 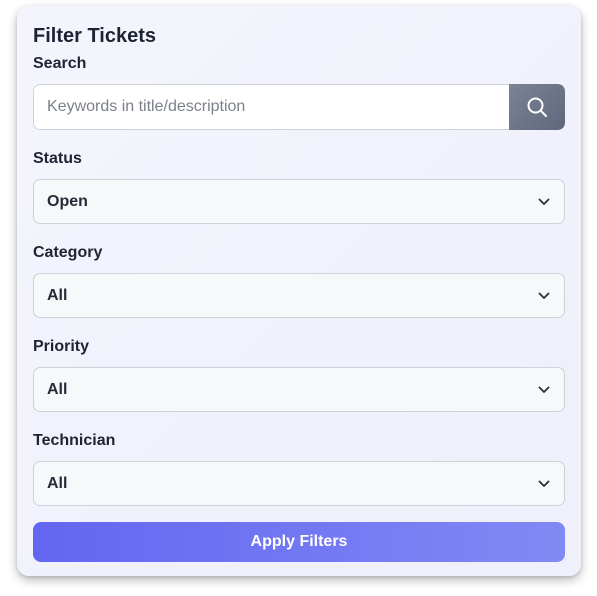 I want to click on status-value: Open, so click(x=67, y=201).